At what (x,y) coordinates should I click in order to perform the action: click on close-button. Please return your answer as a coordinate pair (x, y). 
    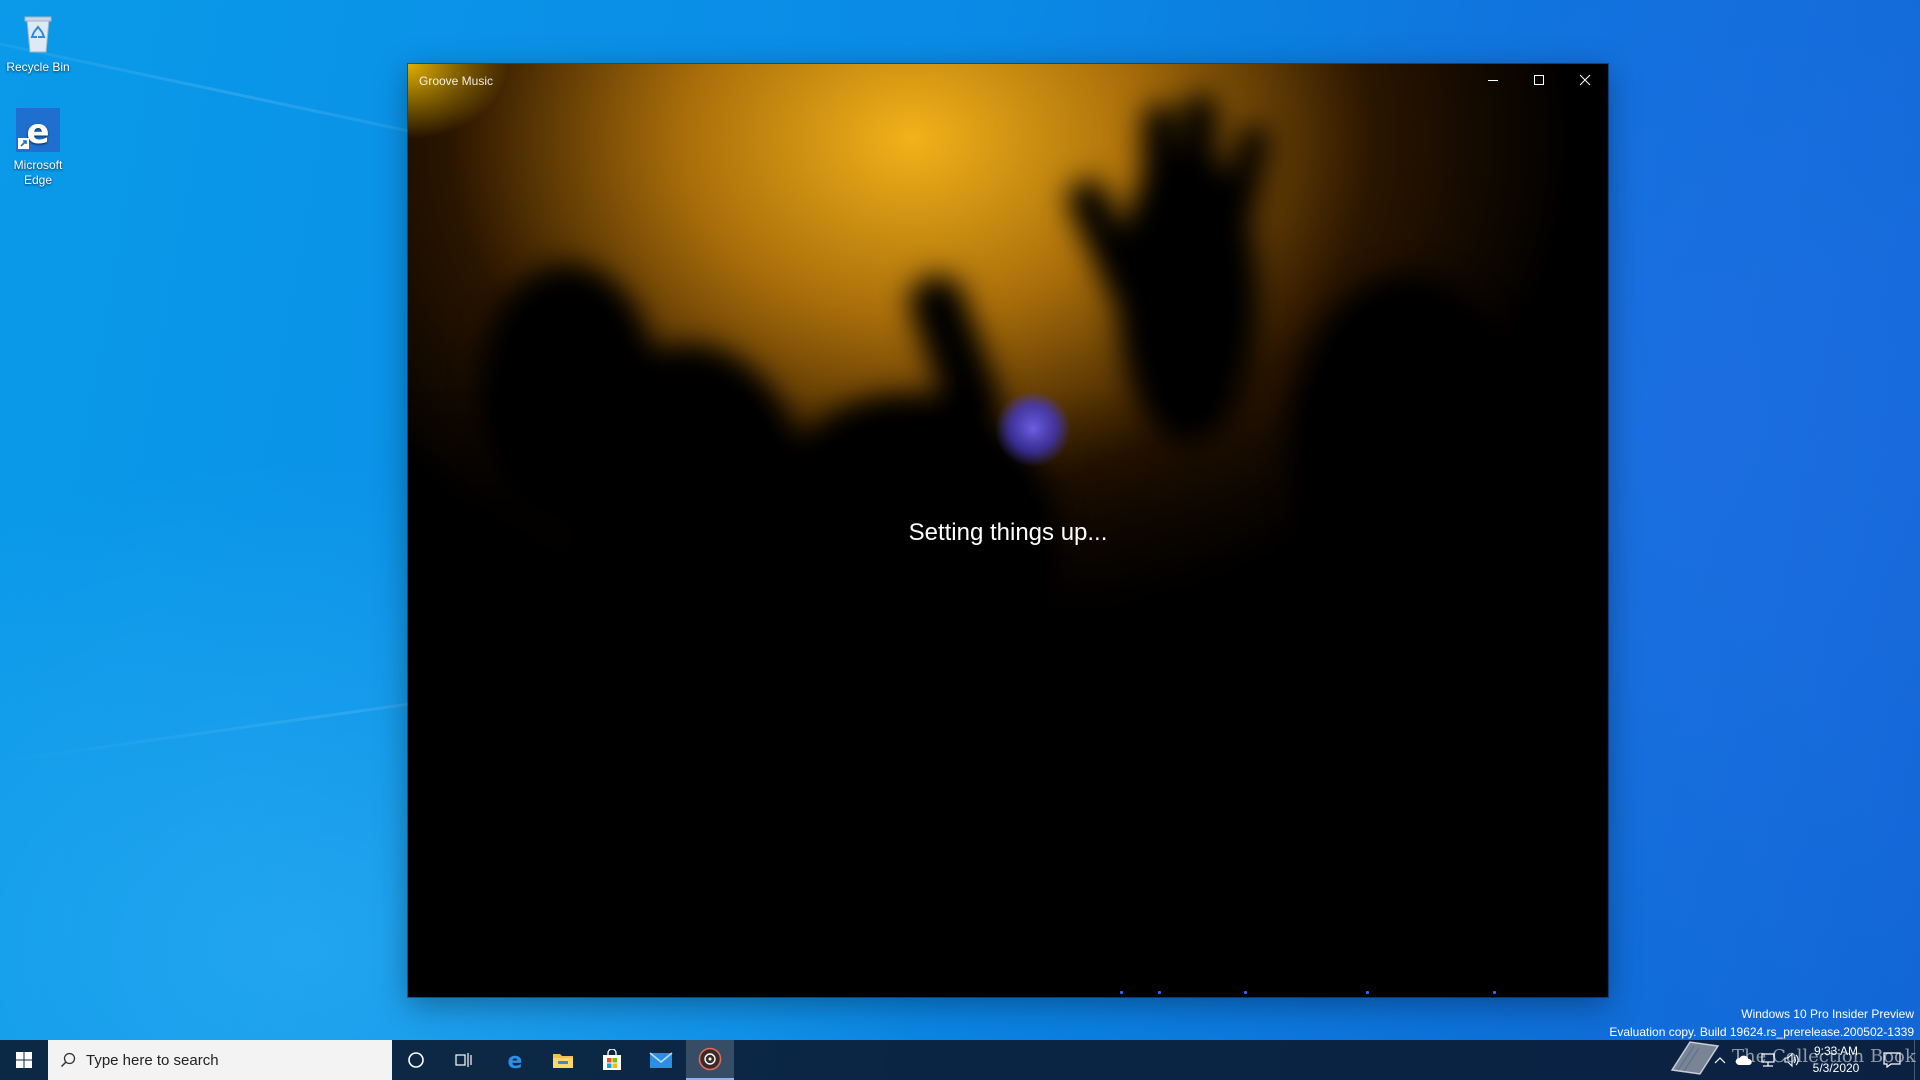
    Looking at the image, I should click on (1585, 80).